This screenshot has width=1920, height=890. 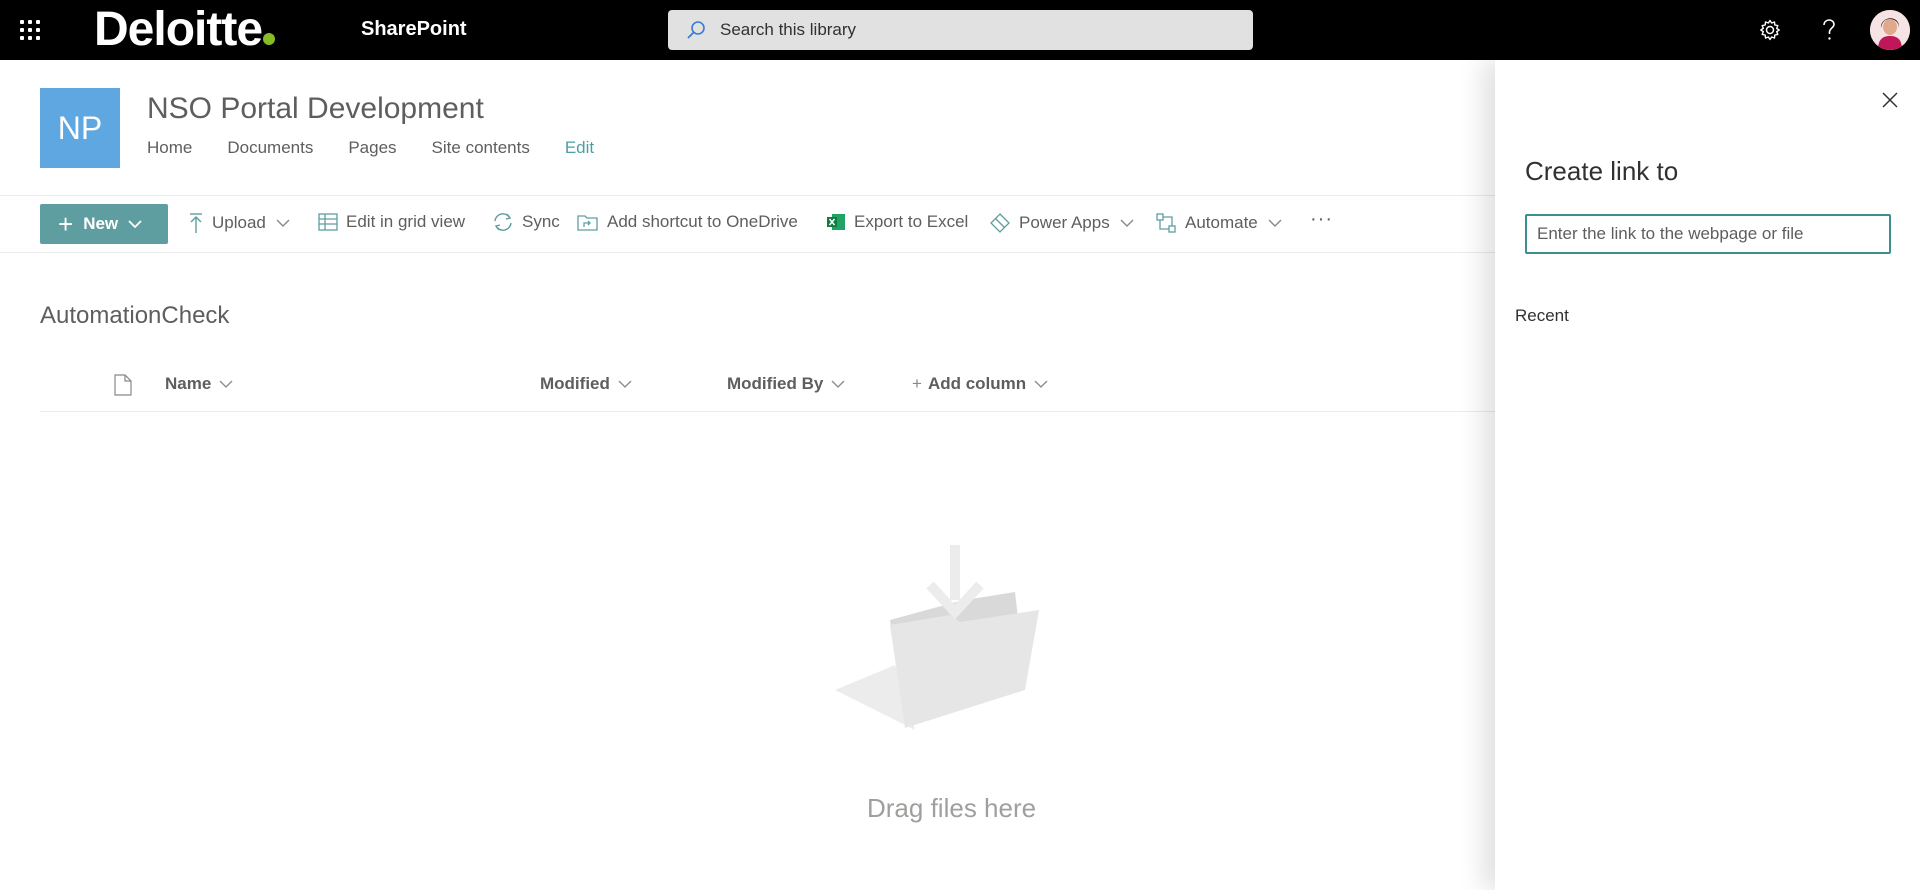 I want to click on file-icon, so click(x=123, y=385).